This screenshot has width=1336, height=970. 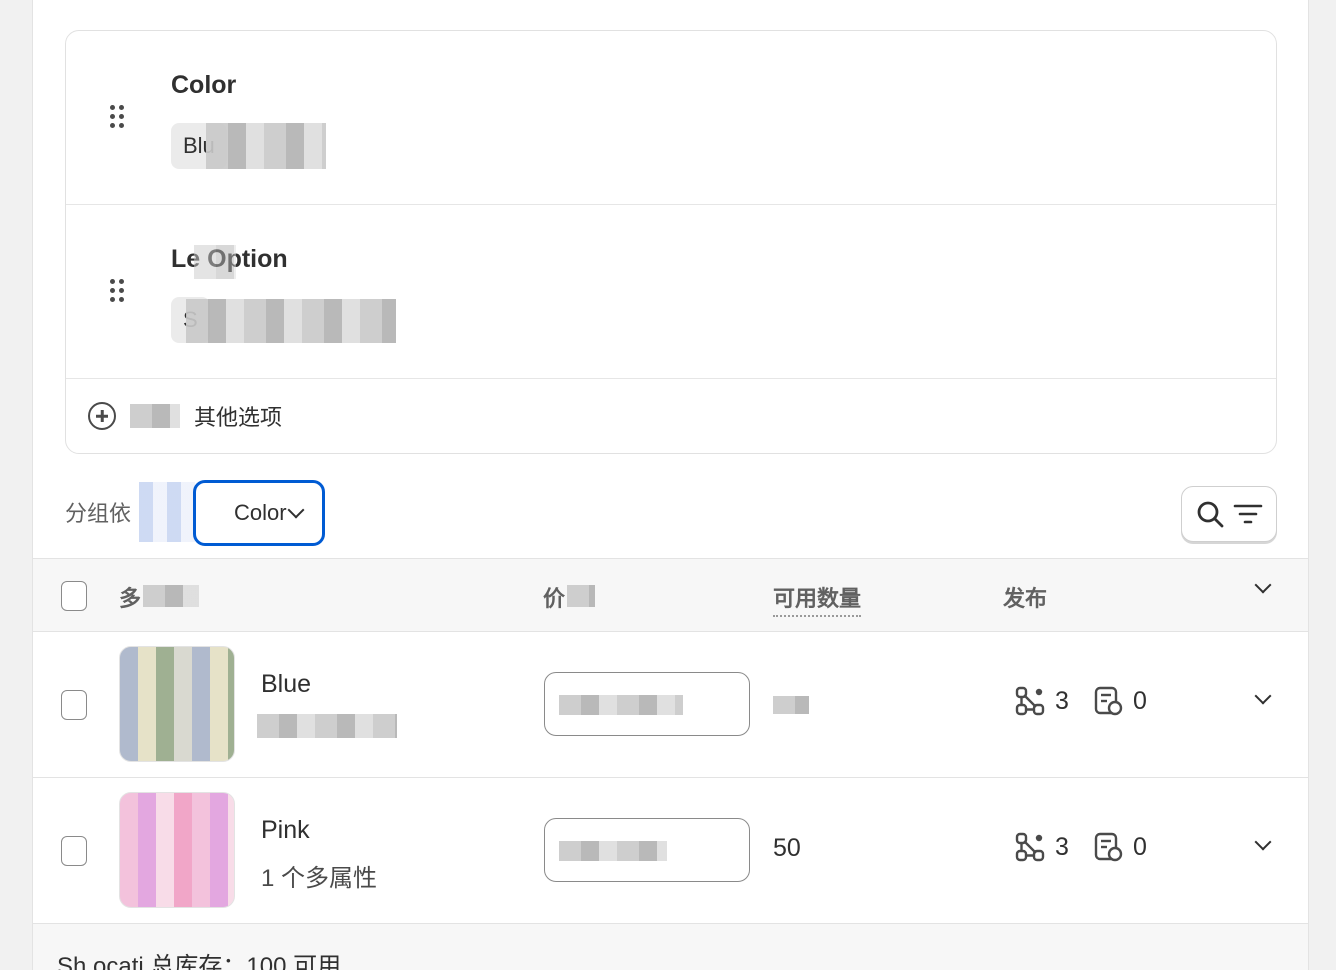 I want to click on group-by-value: Color, so click(x=260, y=512).